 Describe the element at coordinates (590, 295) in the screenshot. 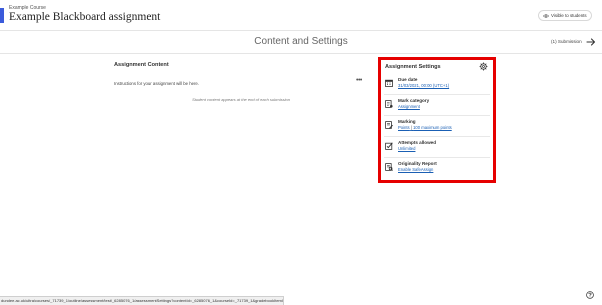

I see `help-icon` at that location.